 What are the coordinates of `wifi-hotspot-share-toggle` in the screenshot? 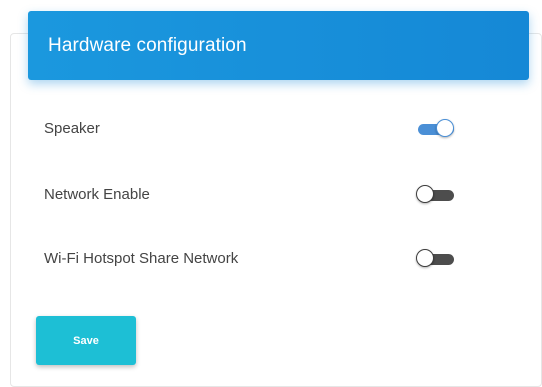 It's located at (435, 259).